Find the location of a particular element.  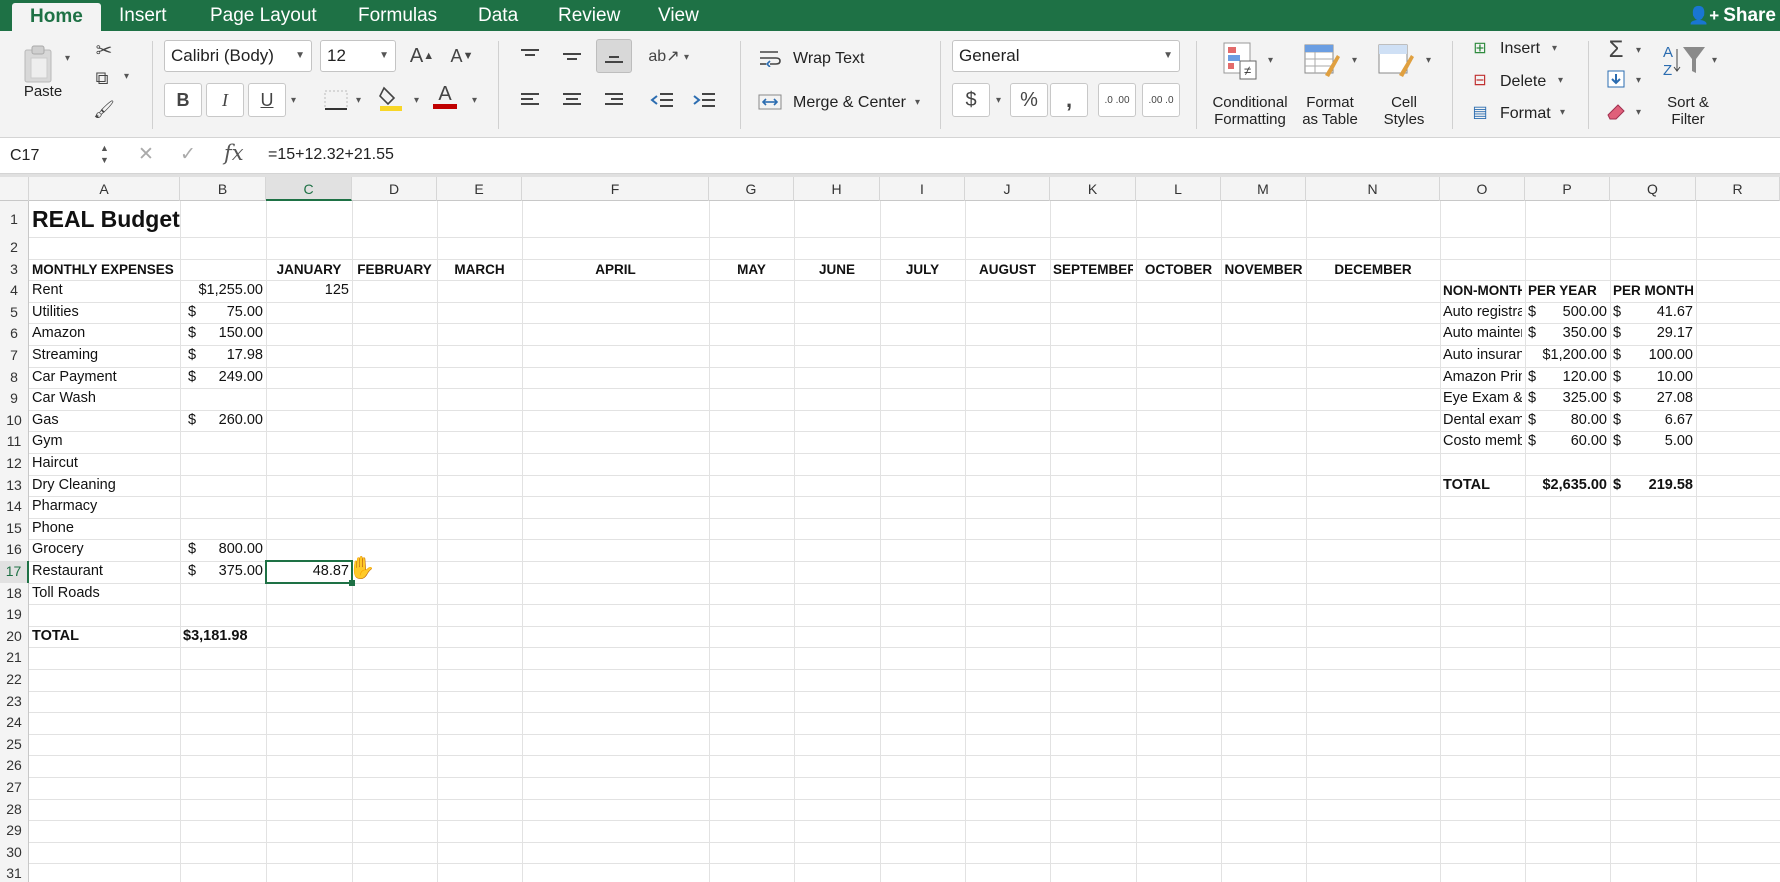

insert-cells-icon: ⊞ is located at coordinates (1480, 48).